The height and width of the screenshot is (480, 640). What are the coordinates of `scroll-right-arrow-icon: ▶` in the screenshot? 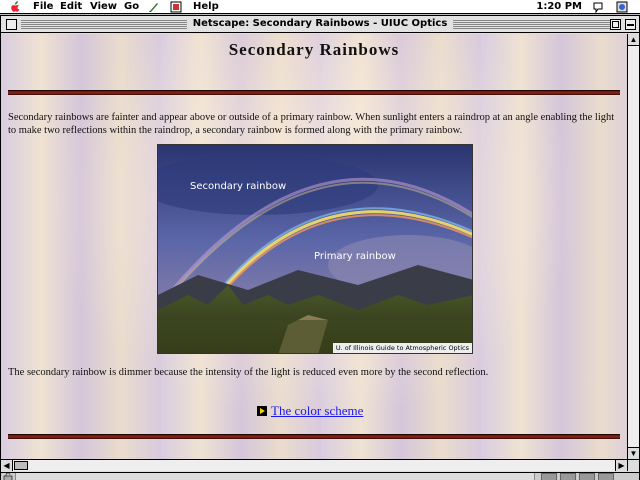 It's located at (621, 465).